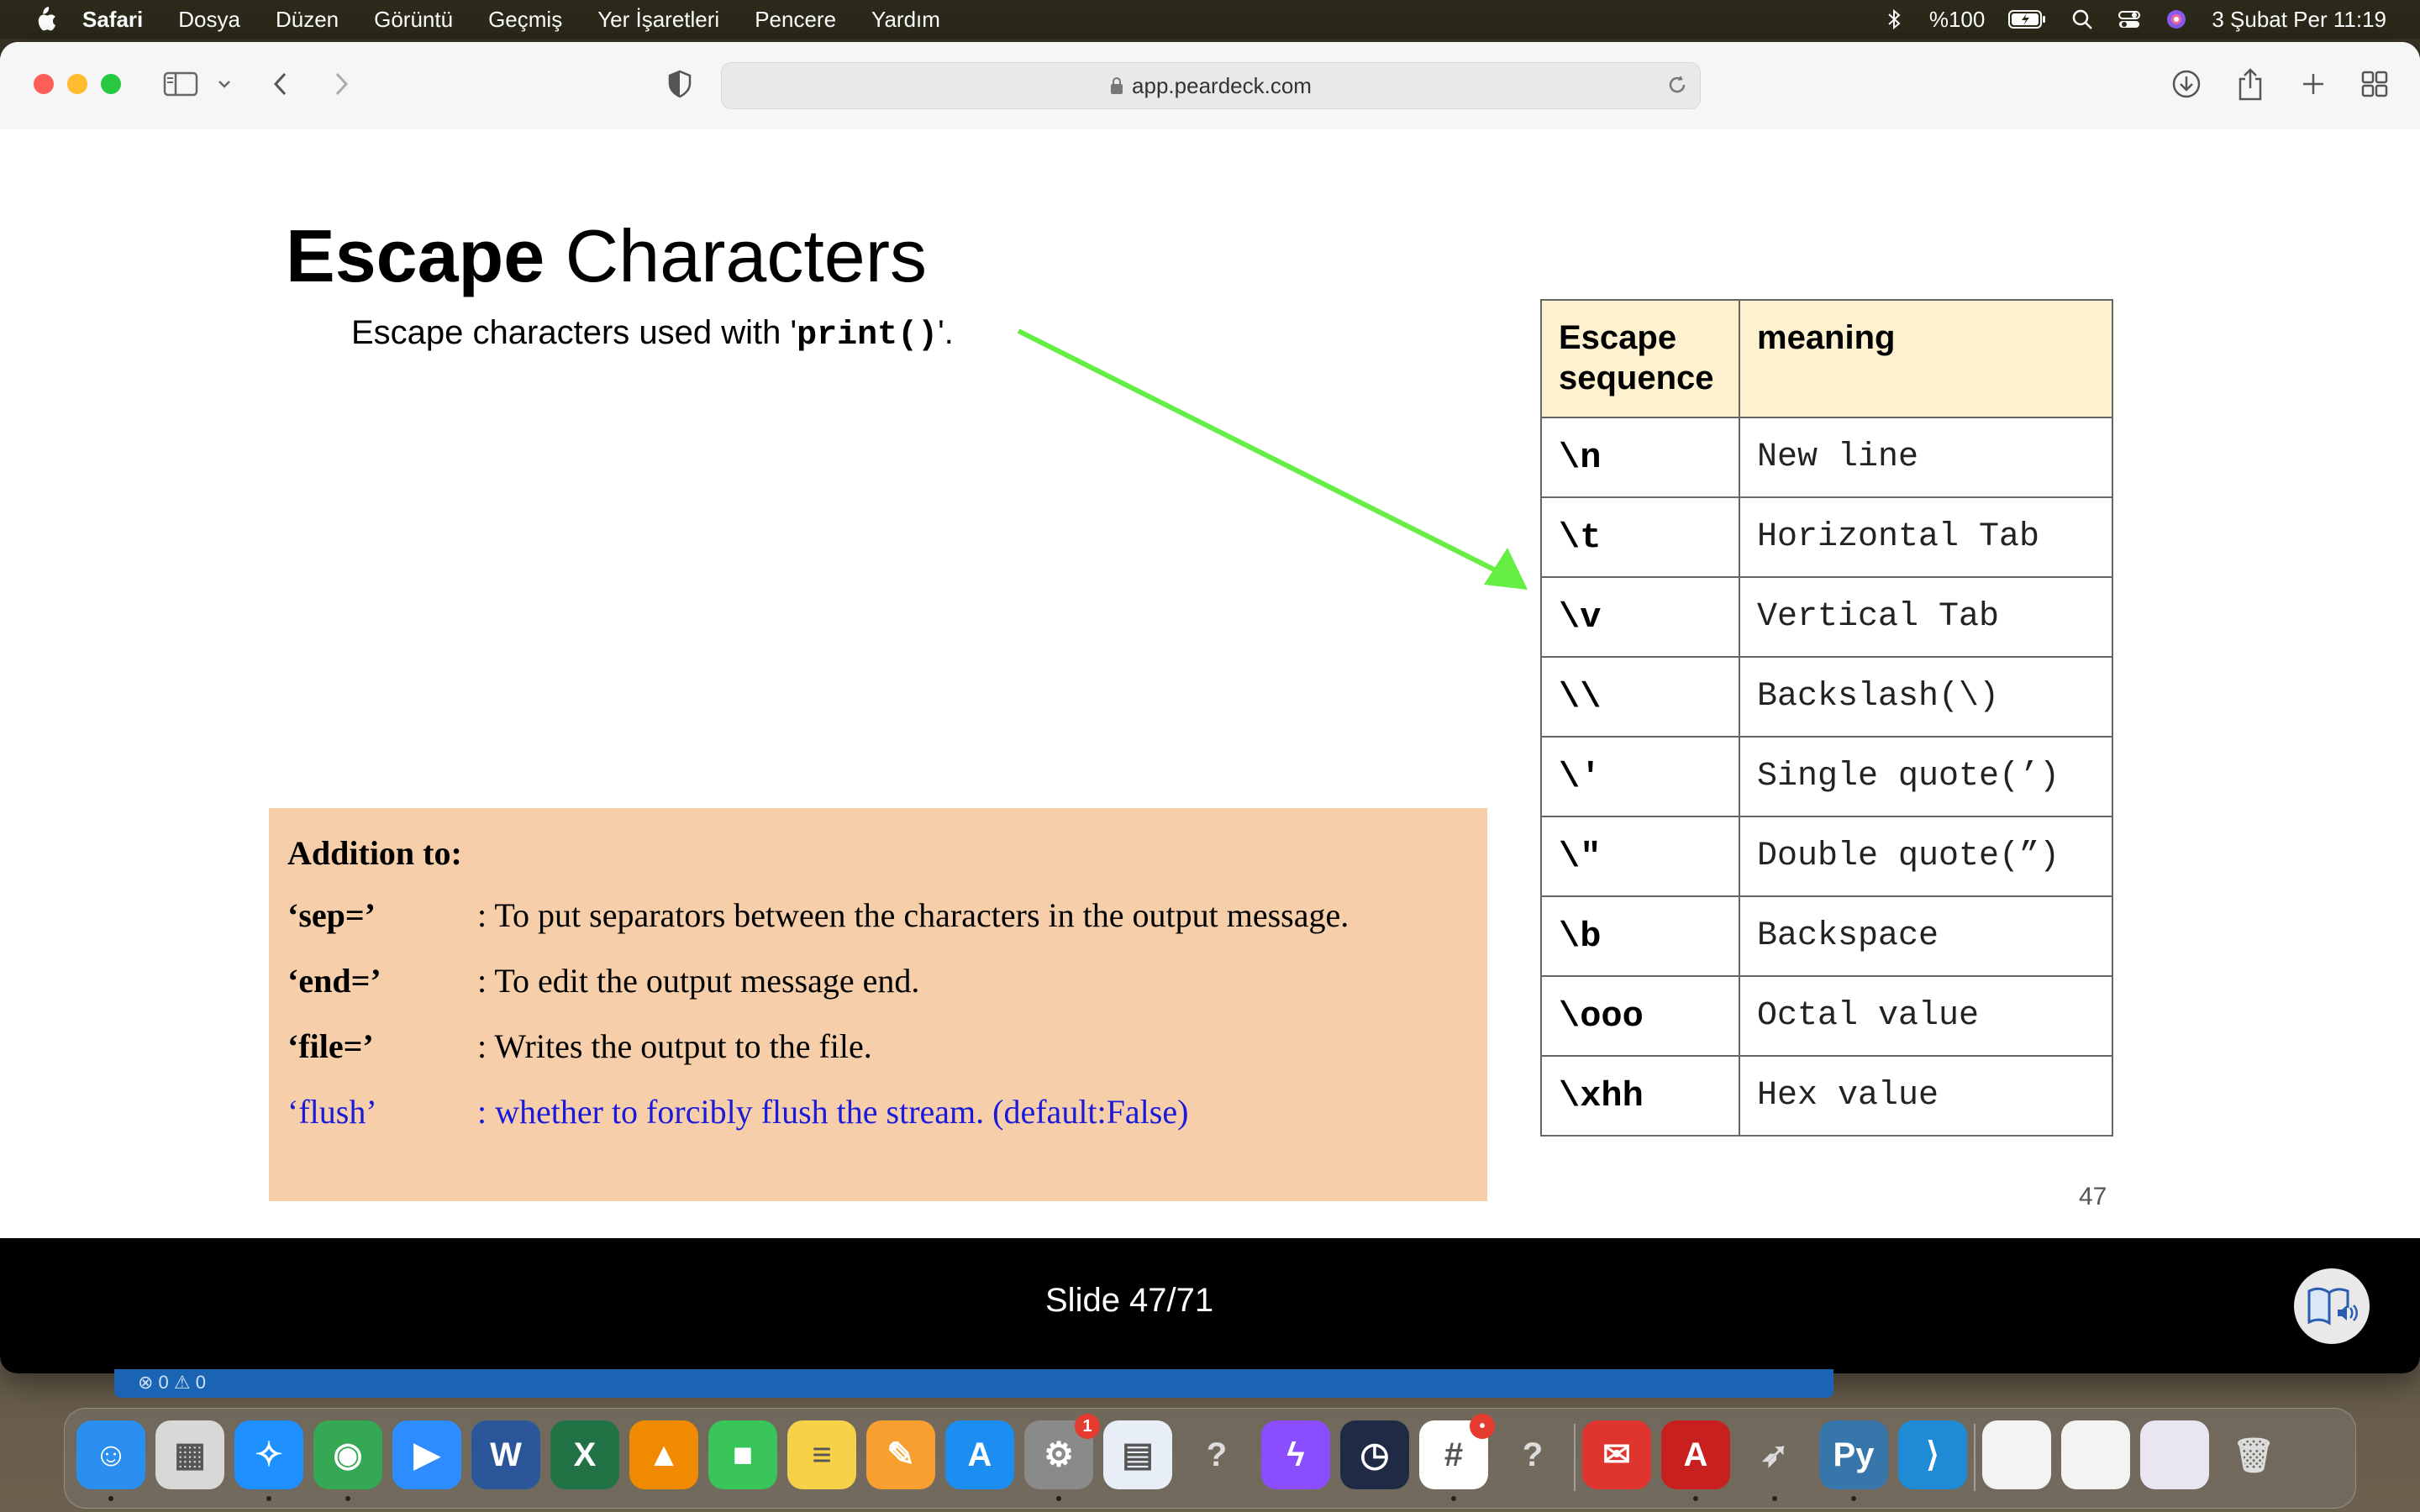 The width and height of the screenshot is (2420, 1512). I want to click on meaning-cell: Hex value, so click(1926, 1096).